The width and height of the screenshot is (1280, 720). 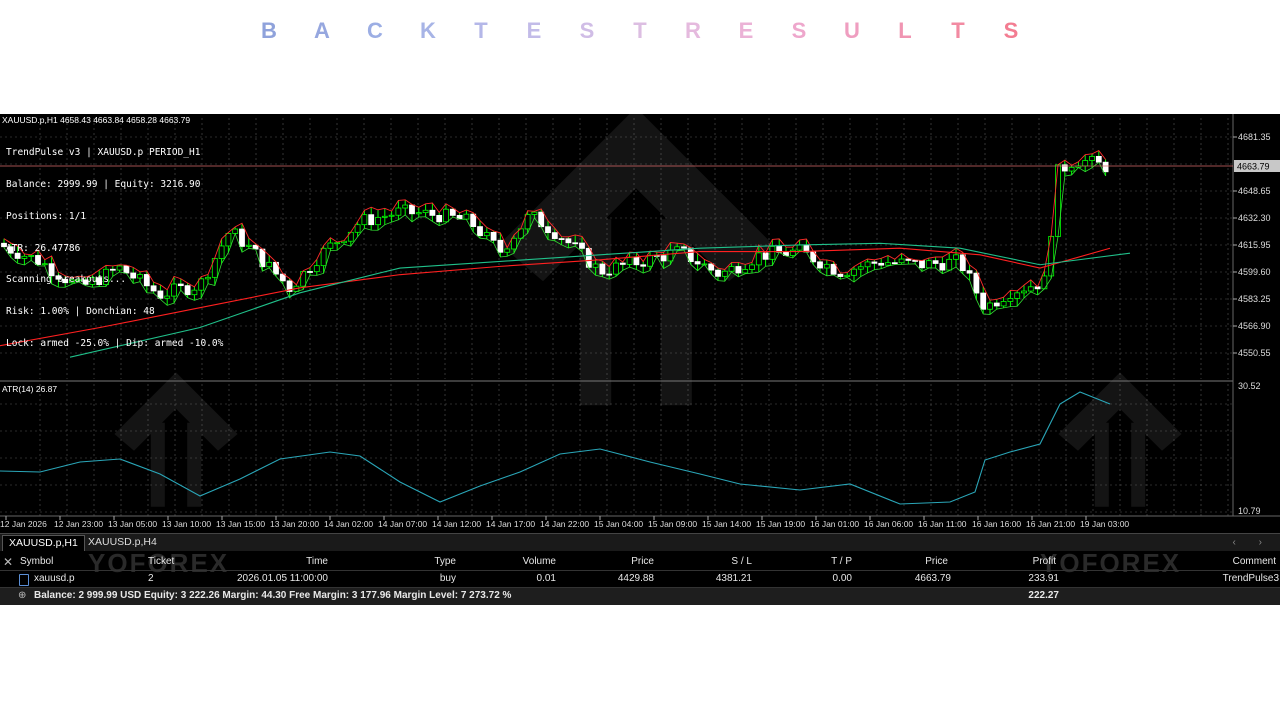 What do you see at coordinates (1028, 562) in the screenshot?
I see `col-profit: Profit` at bounding box center [1028, 562].